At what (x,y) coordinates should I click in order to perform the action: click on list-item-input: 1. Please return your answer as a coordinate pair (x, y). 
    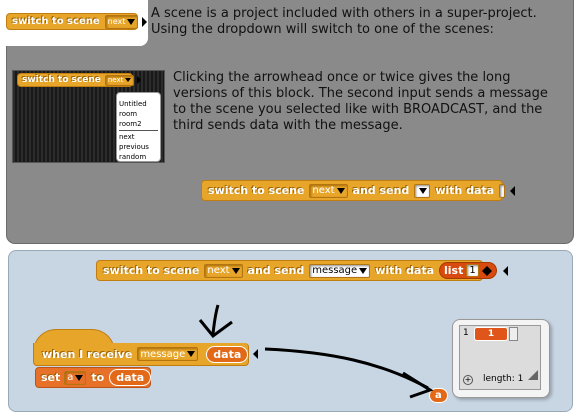
    Looking at the image, I should click on (472, 270).